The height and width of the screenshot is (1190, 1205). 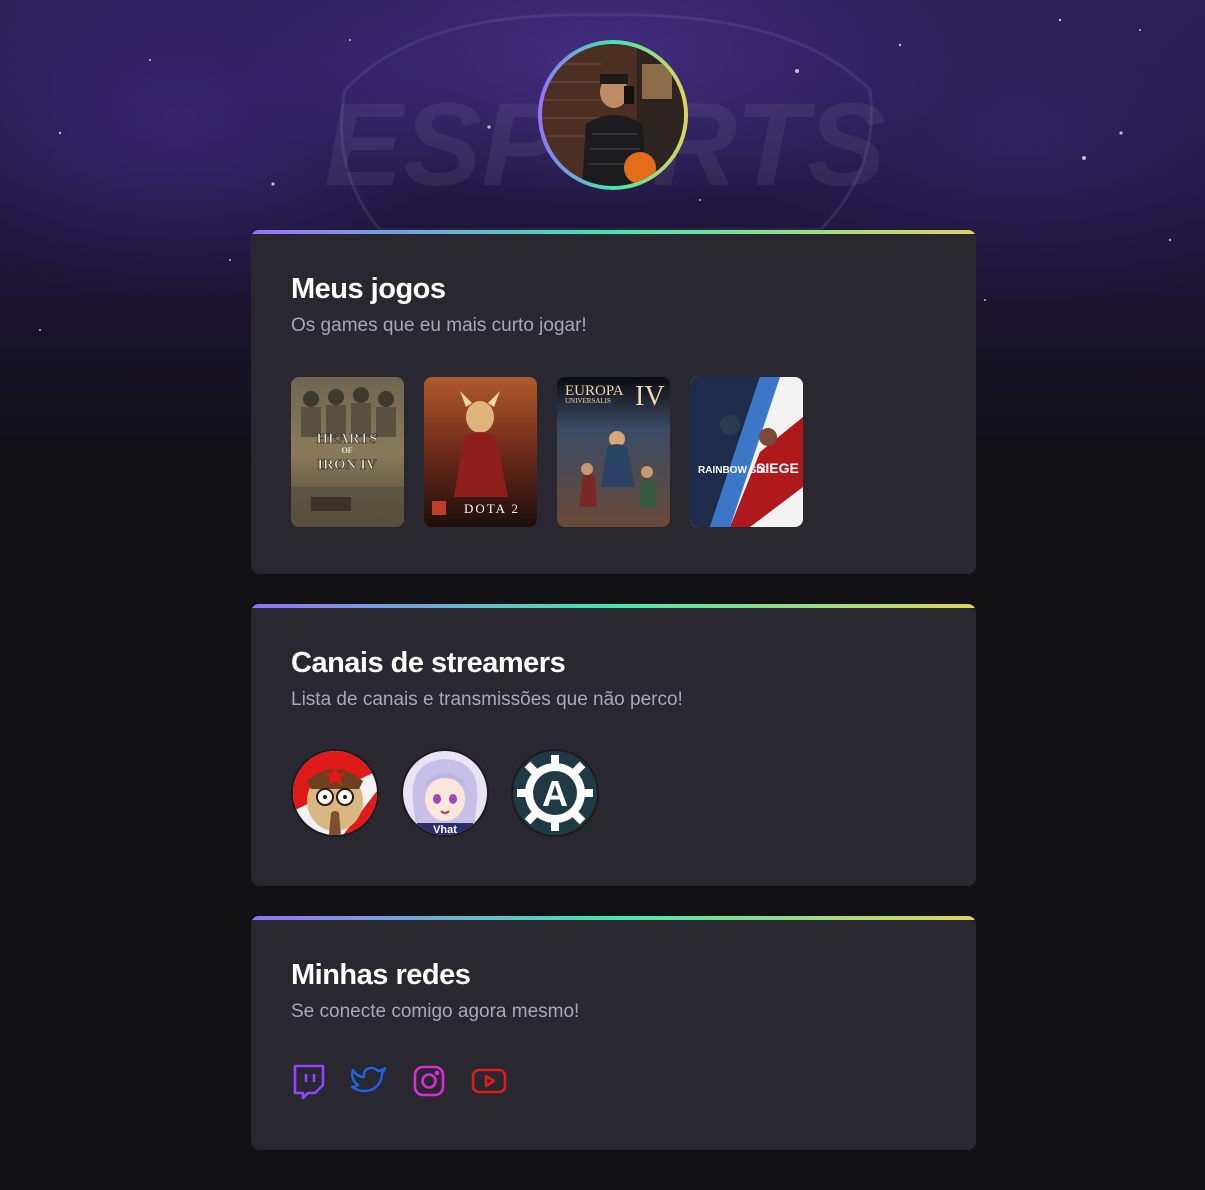 I want to click on svg-text: SIEGE, so click(x=777, y=468).